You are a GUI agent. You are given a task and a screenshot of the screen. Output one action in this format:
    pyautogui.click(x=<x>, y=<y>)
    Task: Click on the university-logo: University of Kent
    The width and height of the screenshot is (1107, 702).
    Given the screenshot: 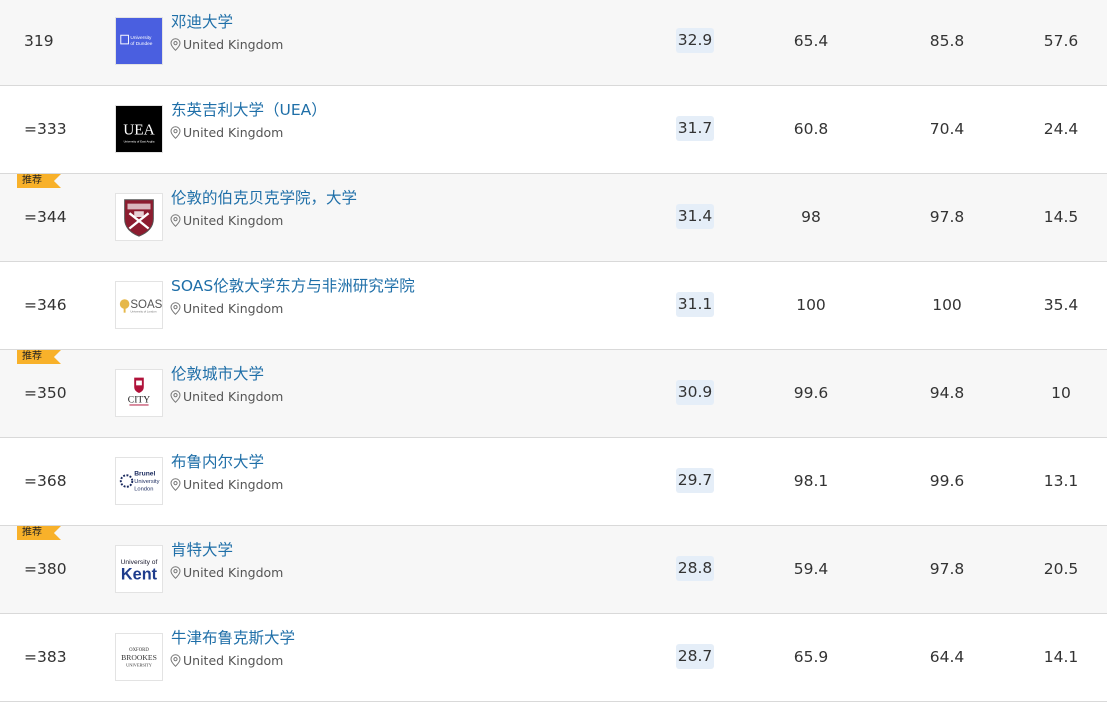 What is the action you would take?
    pyautogui.click(x=139, y=569)
    